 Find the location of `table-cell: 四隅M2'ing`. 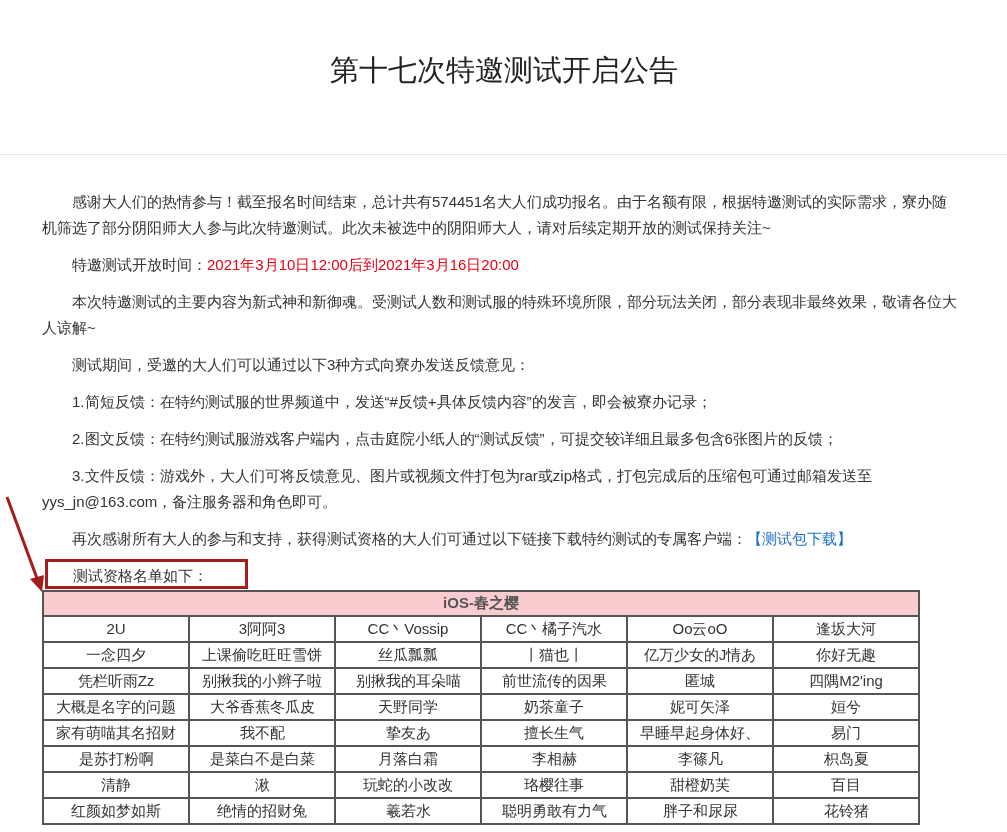

table-cell: 四隅M2'ing is located at coordinates (846, 681).